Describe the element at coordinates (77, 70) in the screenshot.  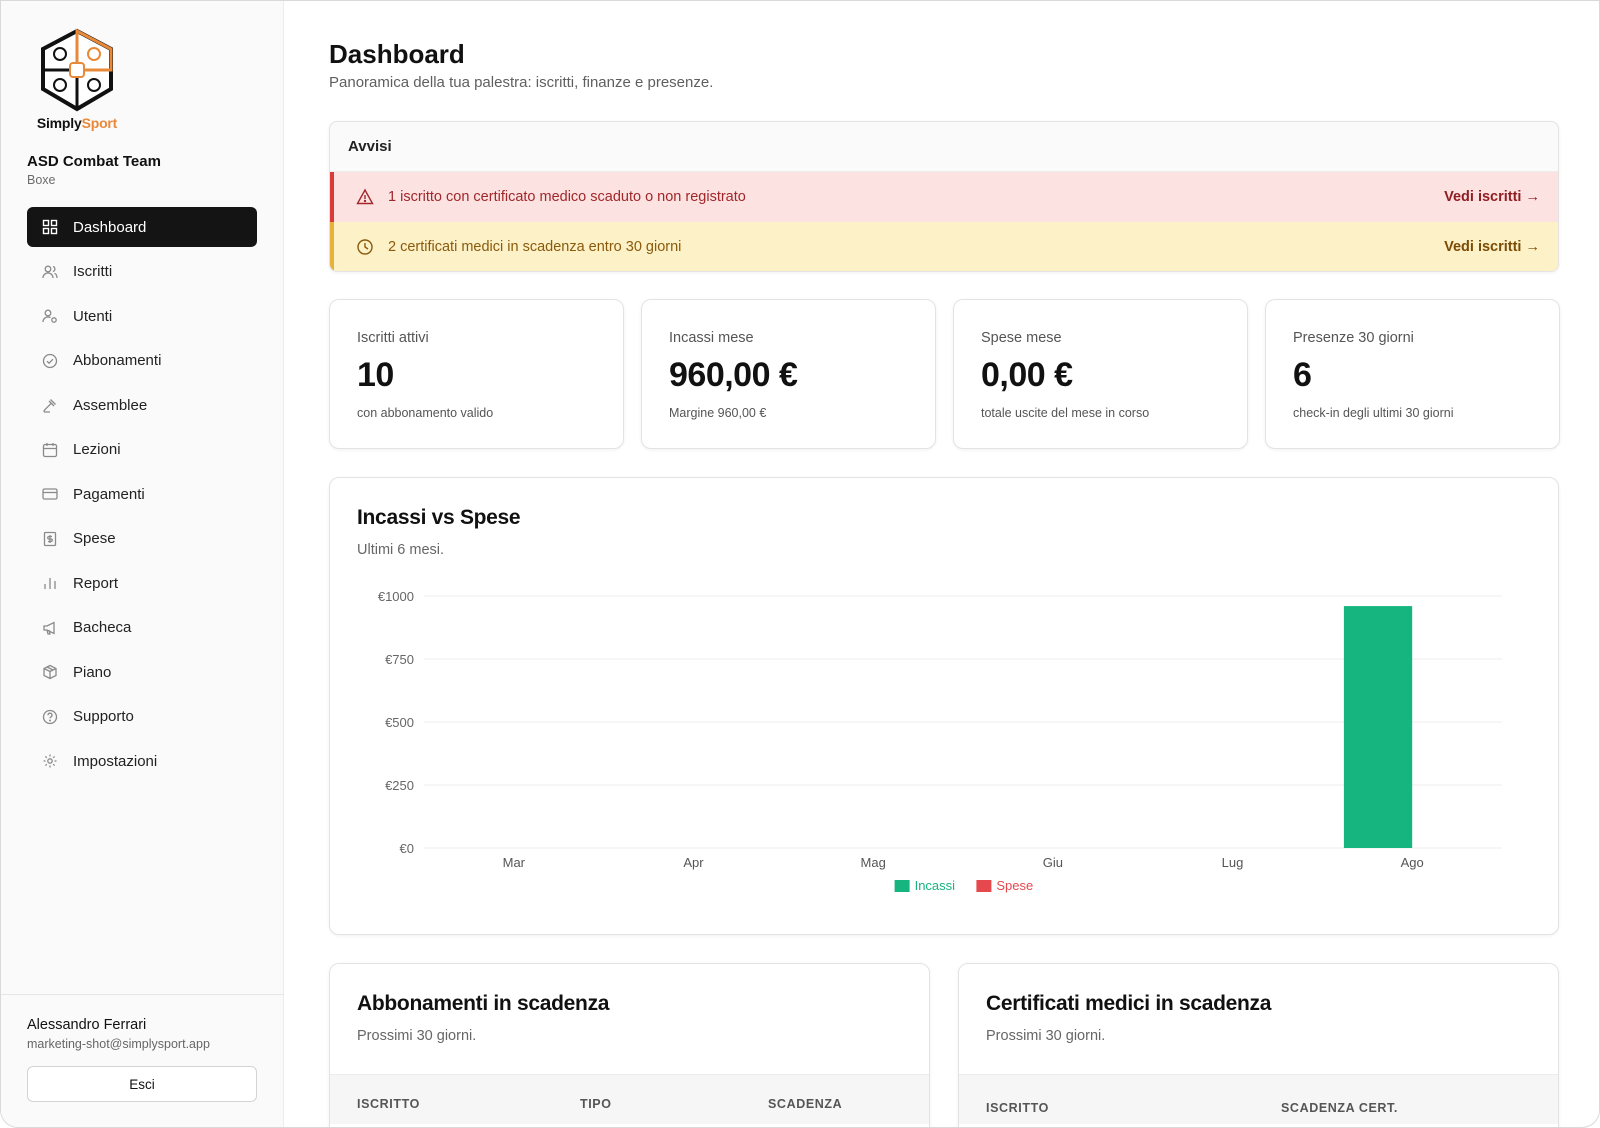
I see `logo-icon` at that location.